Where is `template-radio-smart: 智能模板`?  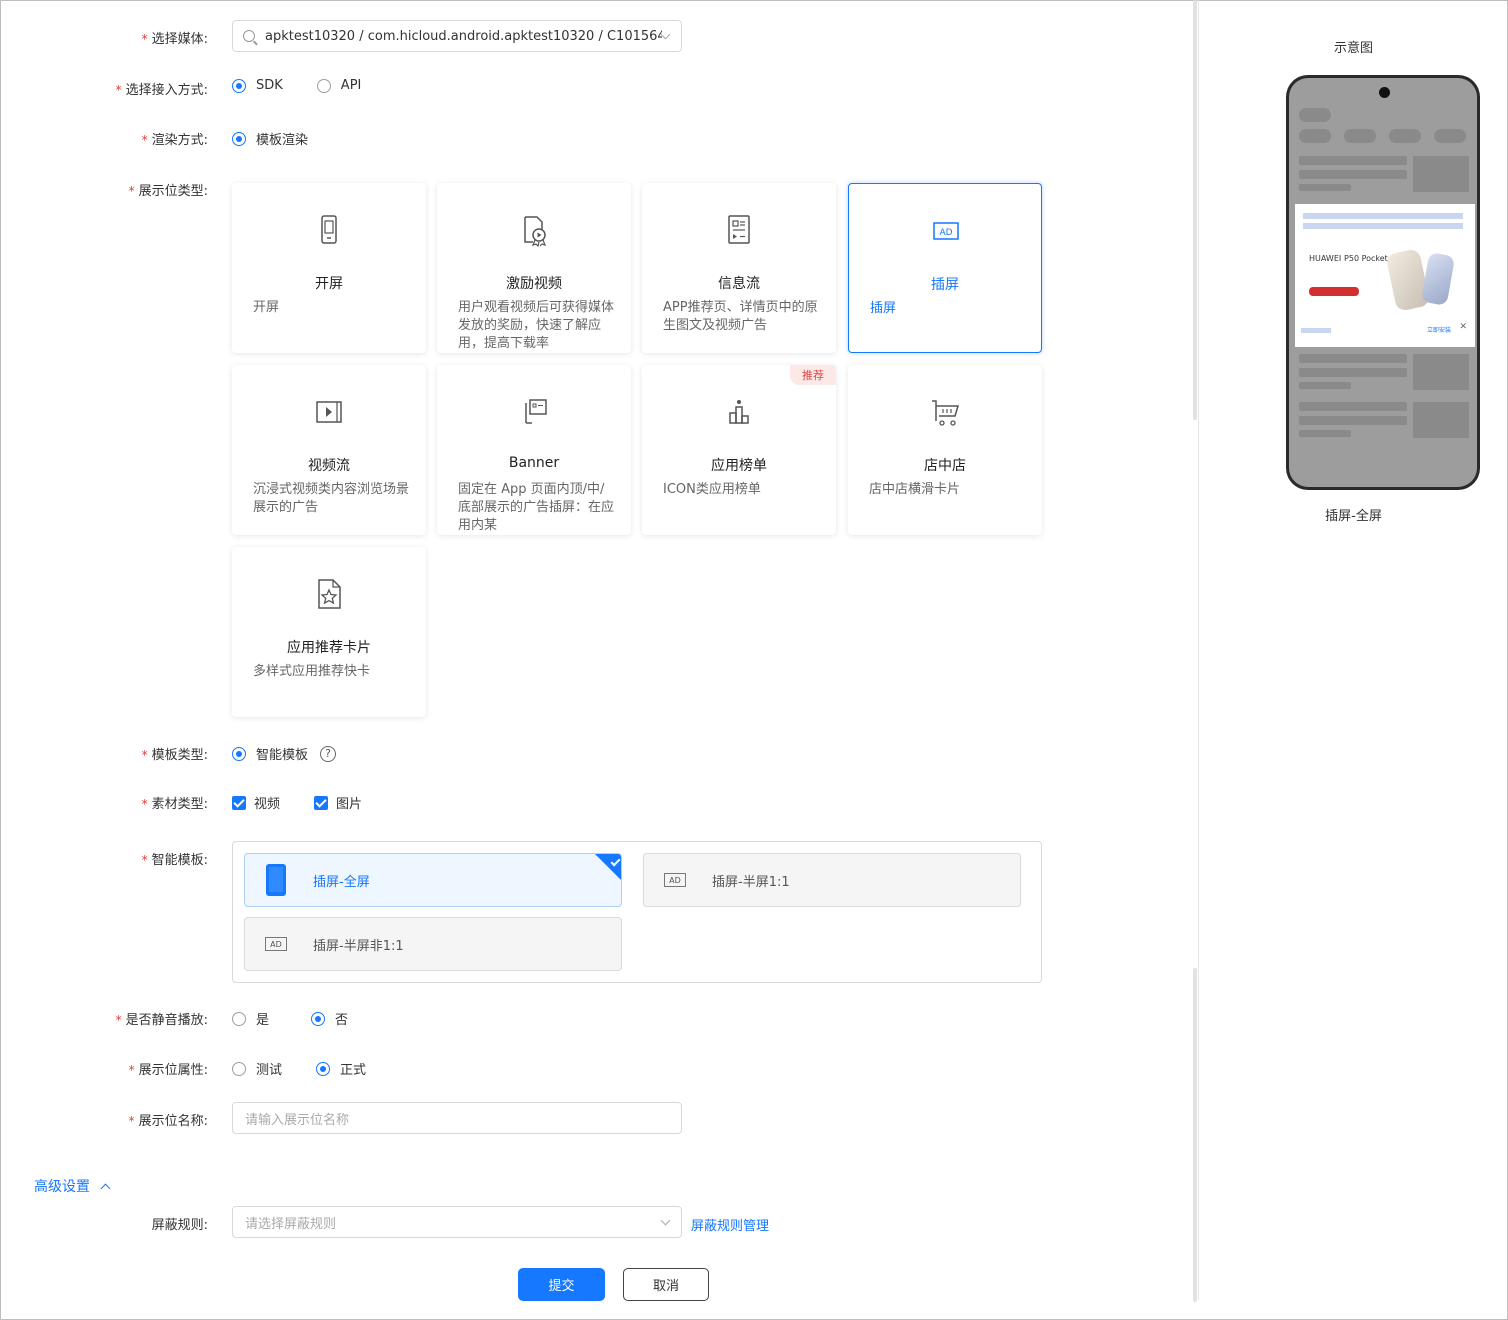 template-radio-smart: 智能模板 is located at coordinates (270, 753).